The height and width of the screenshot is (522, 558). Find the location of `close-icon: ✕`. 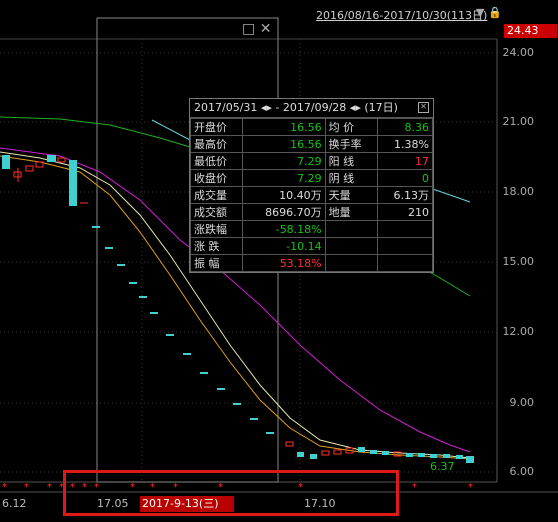

close-icon: ✕ is located at coordinates (266, 29).